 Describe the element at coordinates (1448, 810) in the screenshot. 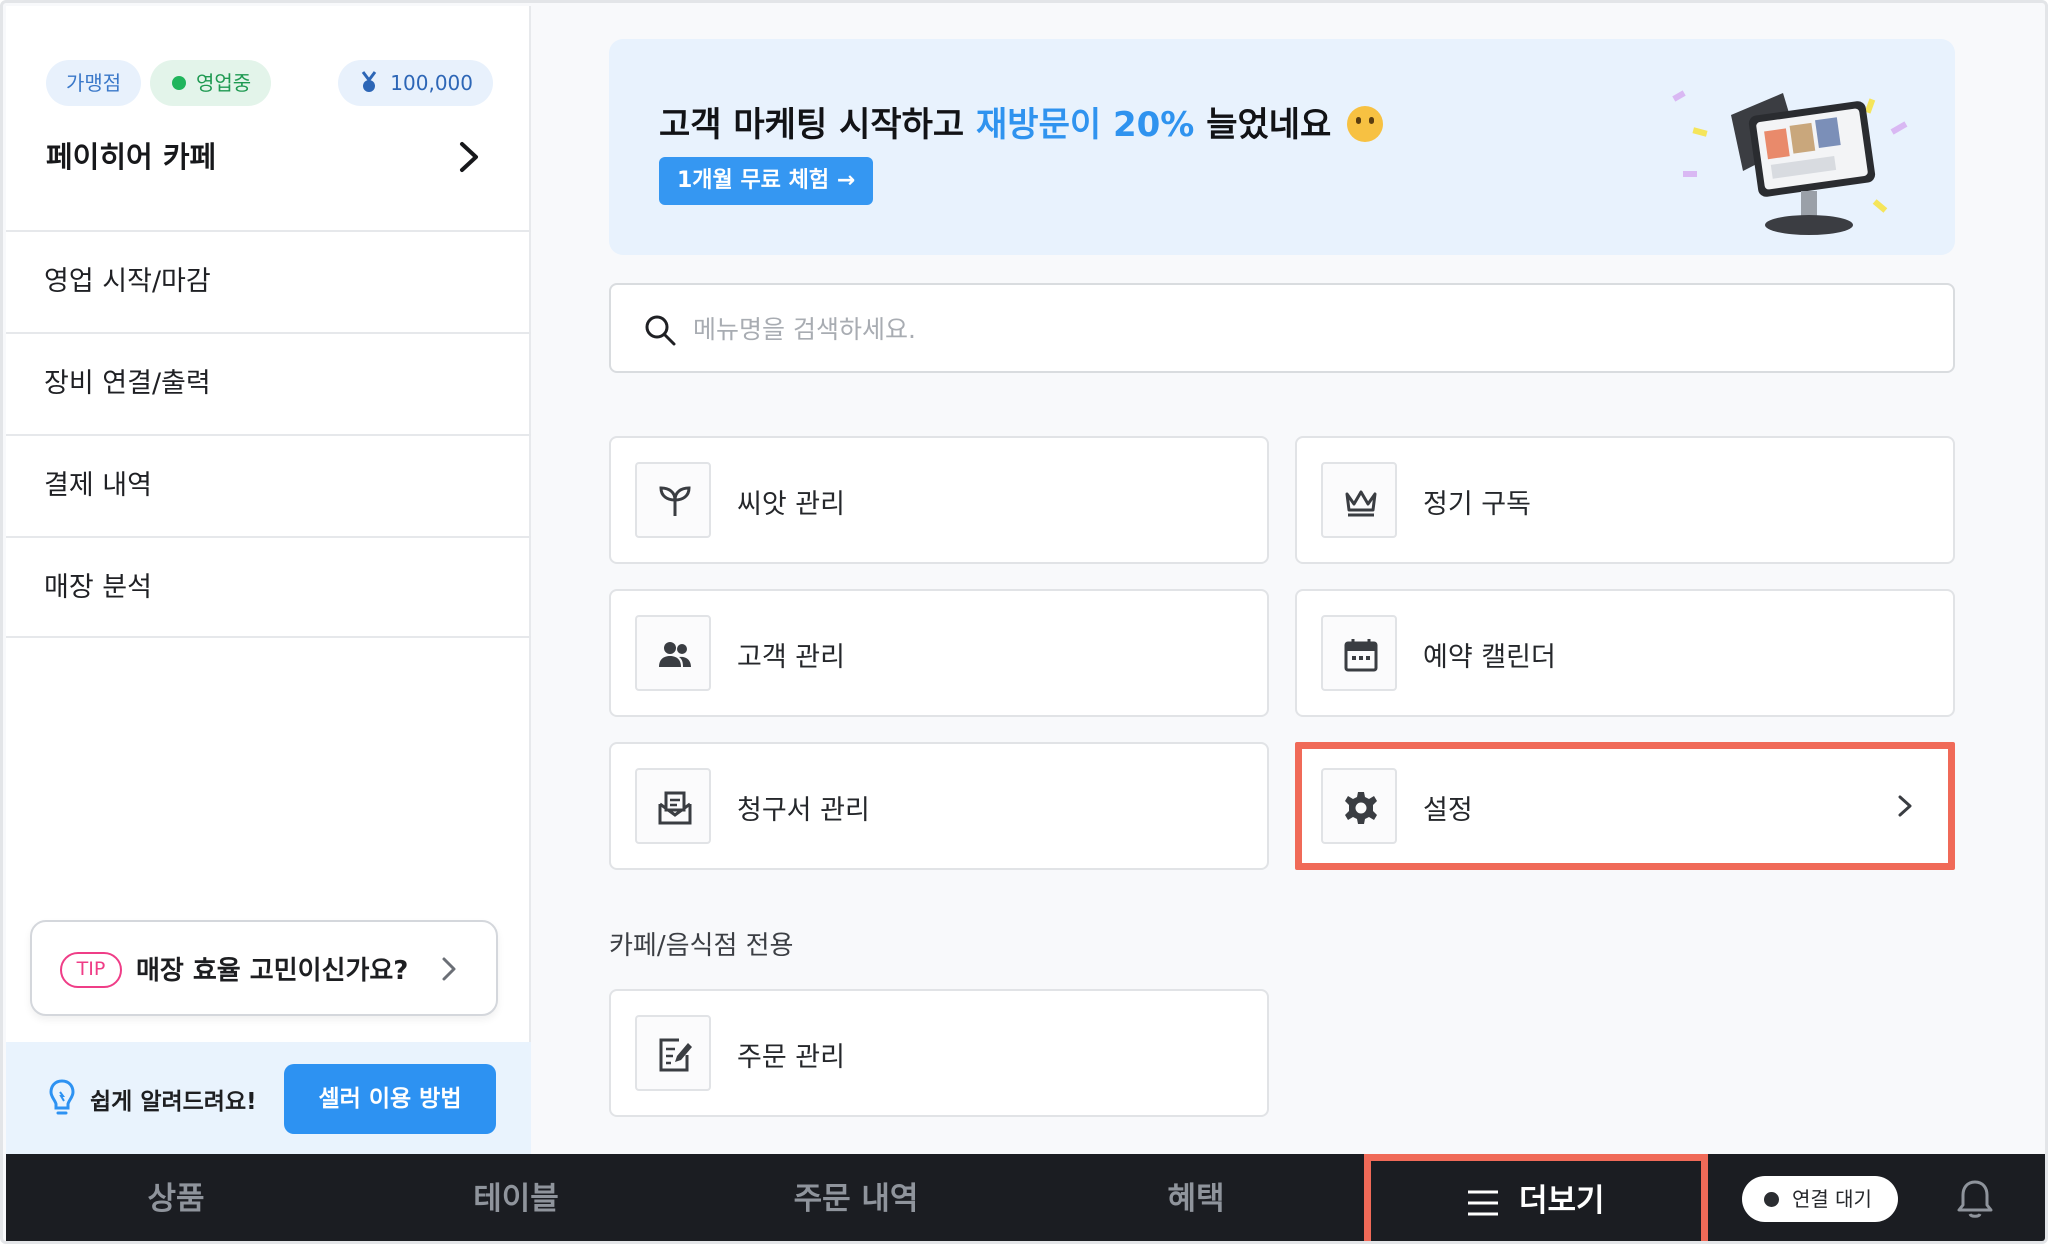

I see `tile-label: 설정` at that location.